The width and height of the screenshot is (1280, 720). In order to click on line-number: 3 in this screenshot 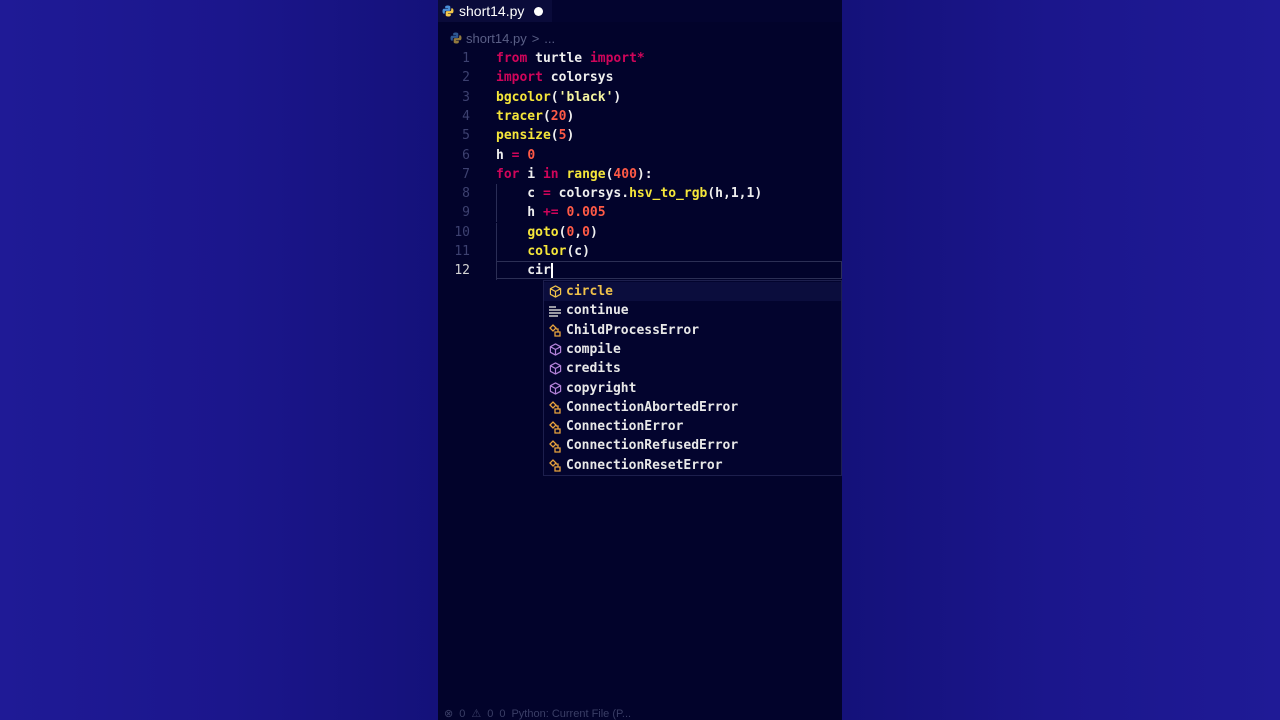, I will do `click(466, 97)`.